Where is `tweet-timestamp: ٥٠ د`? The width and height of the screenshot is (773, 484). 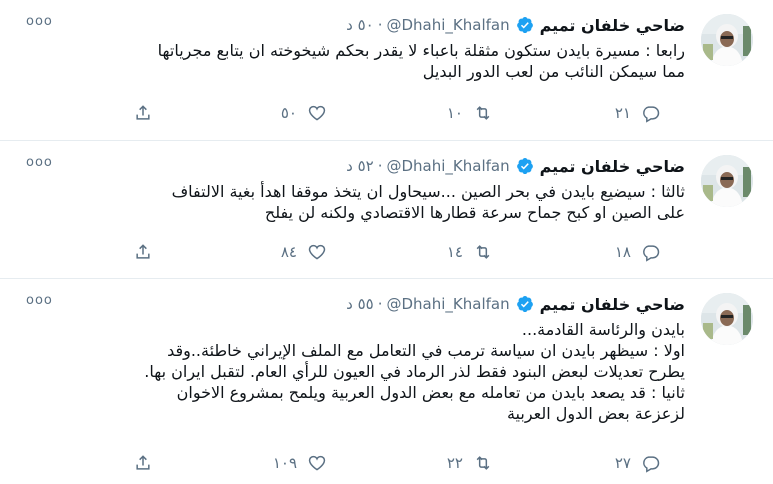
tweet-timestamp: ٥٠ د is located at coordinates (360, 25).